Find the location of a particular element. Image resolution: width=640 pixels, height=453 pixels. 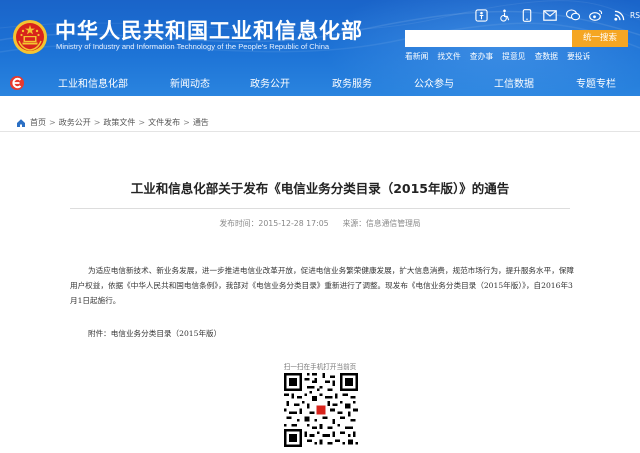

quick-links: 看新闻 找文件 查办事 提意见 查数据 要投诉 is located at coordinates (502, 56).